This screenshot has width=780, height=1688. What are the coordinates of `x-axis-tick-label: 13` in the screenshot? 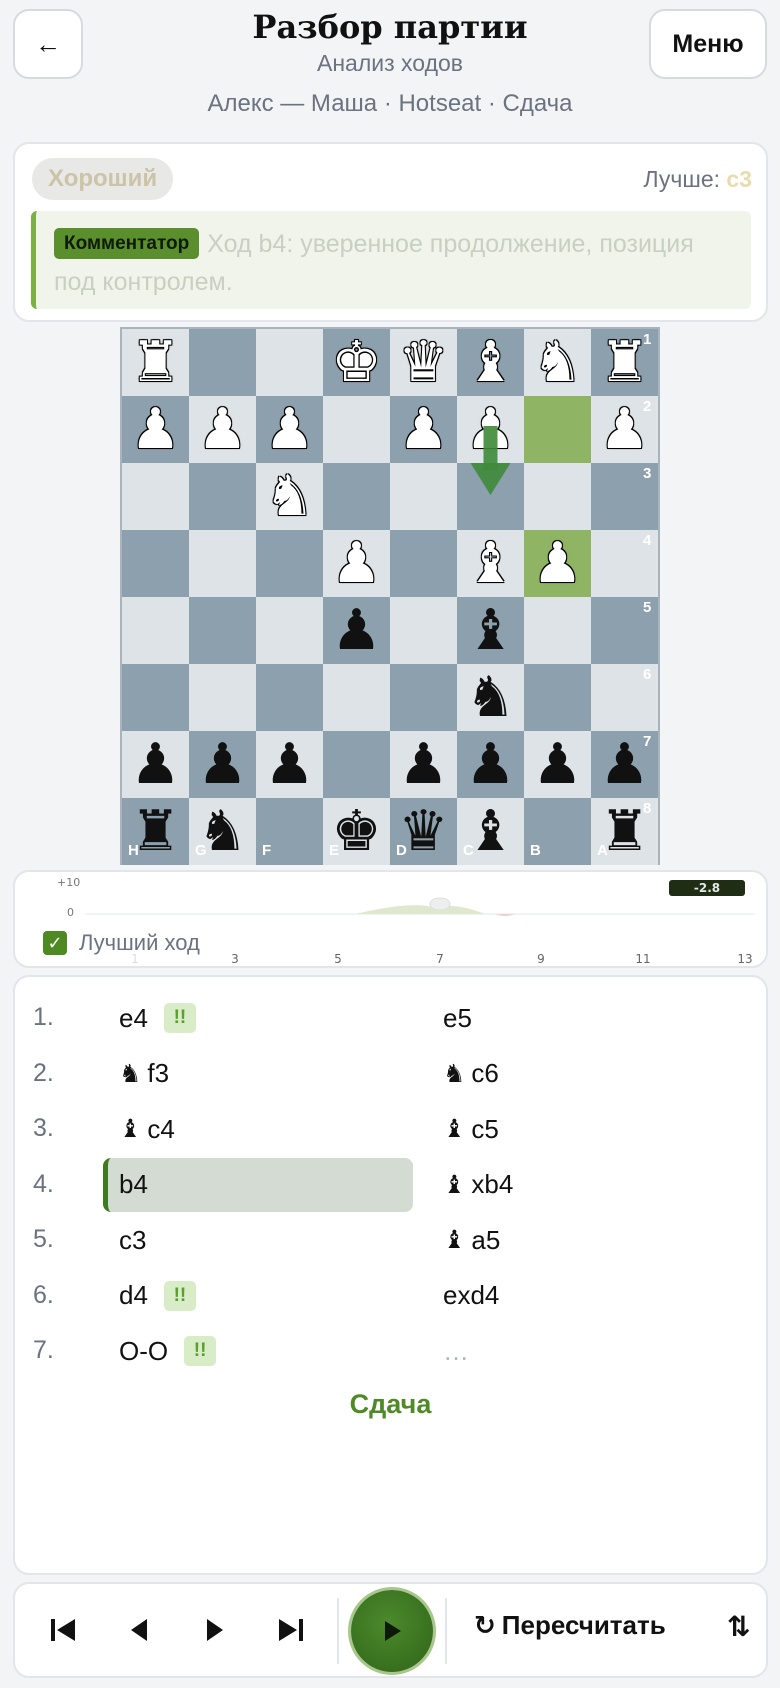 It's located at (744, 959).